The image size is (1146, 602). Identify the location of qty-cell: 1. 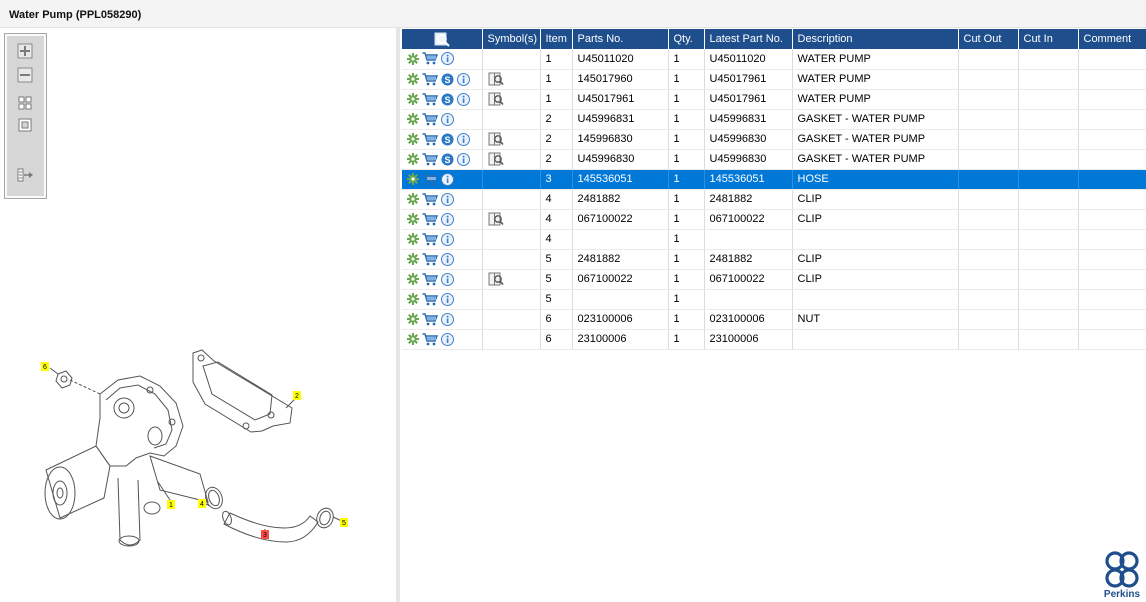
(686, 299).